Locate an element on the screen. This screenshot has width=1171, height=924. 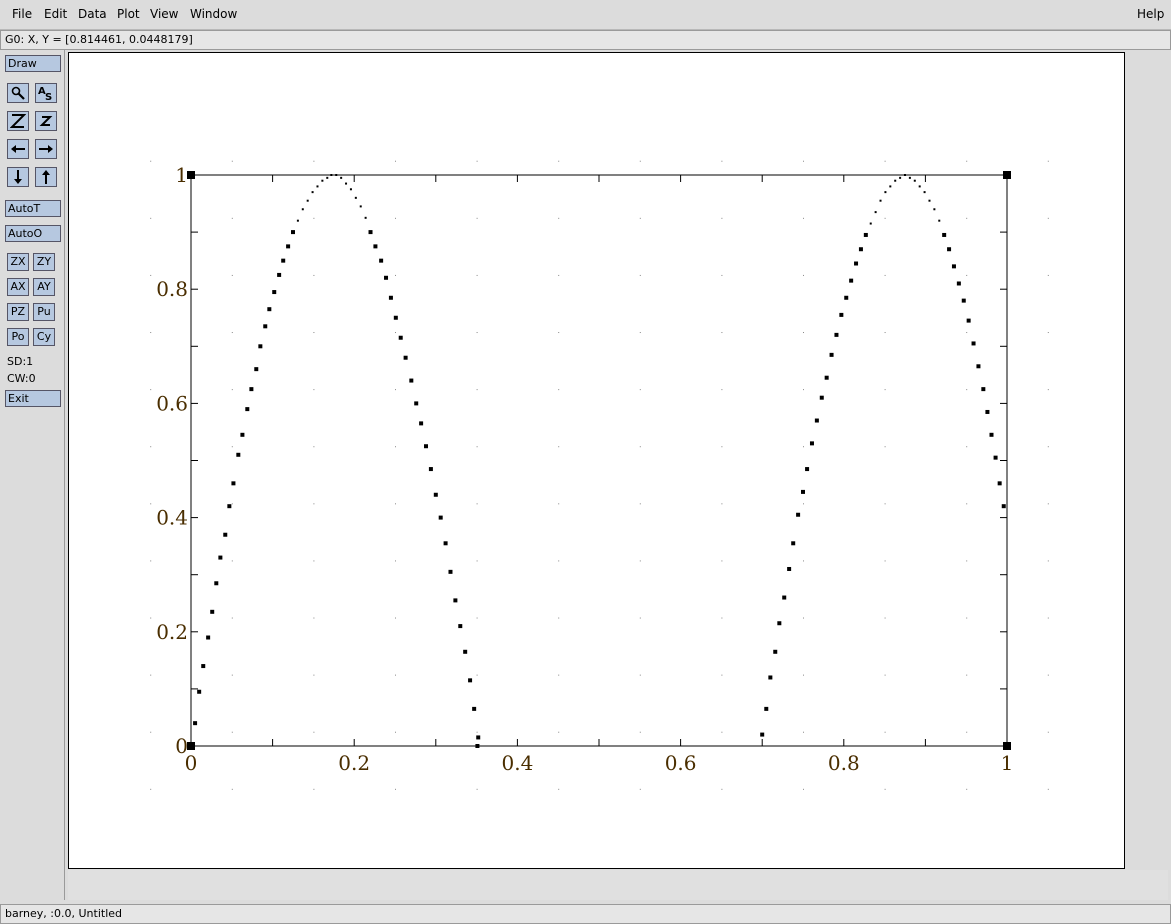
exit-button: Exit is located at coordinates (33, 398).